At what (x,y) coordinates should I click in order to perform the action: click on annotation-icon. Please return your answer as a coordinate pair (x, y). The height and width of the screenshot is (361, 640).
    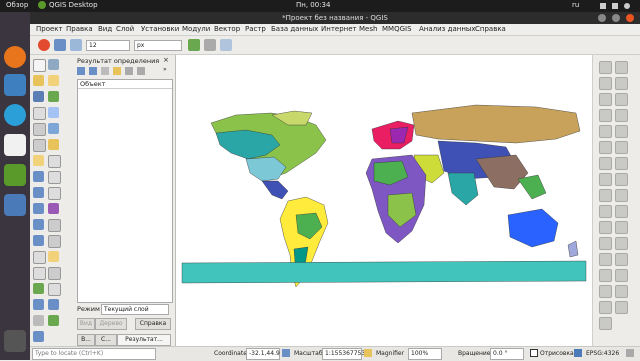
    Looking at the image, I should click on (54, 225).